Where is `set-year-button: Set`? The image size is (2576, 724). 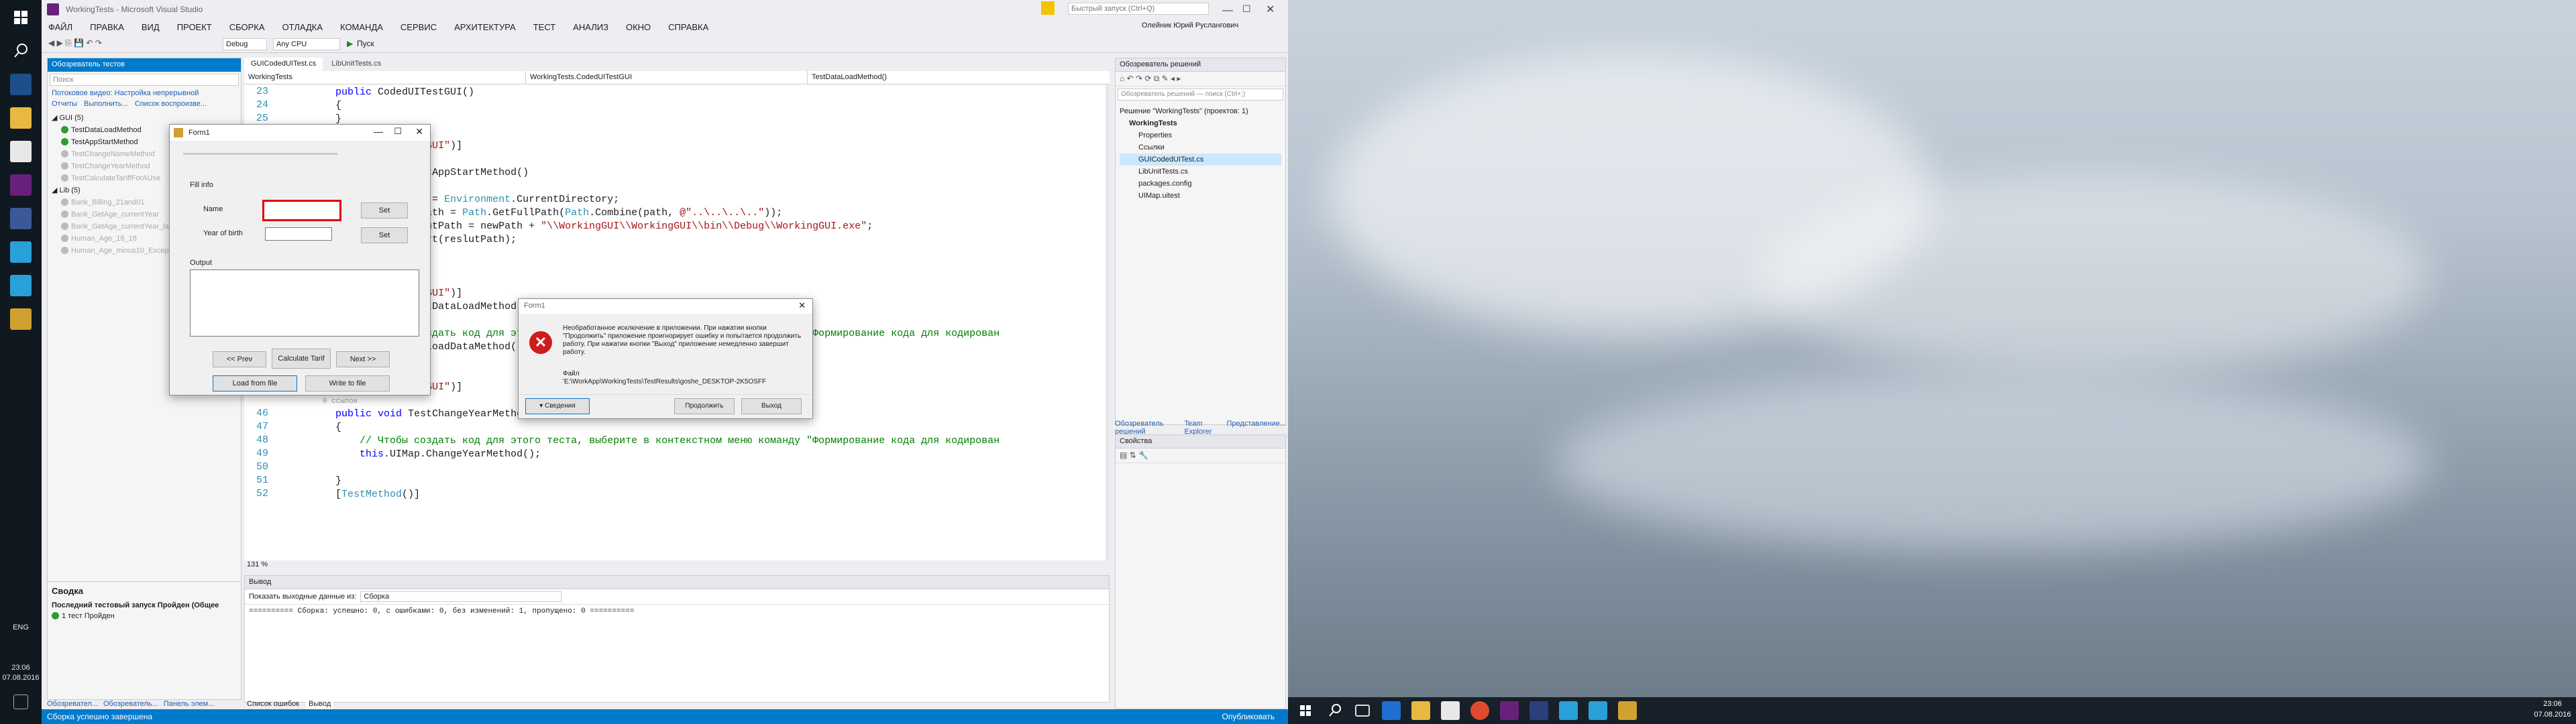
set-year-button: Set is located at coordinates (384, 235).